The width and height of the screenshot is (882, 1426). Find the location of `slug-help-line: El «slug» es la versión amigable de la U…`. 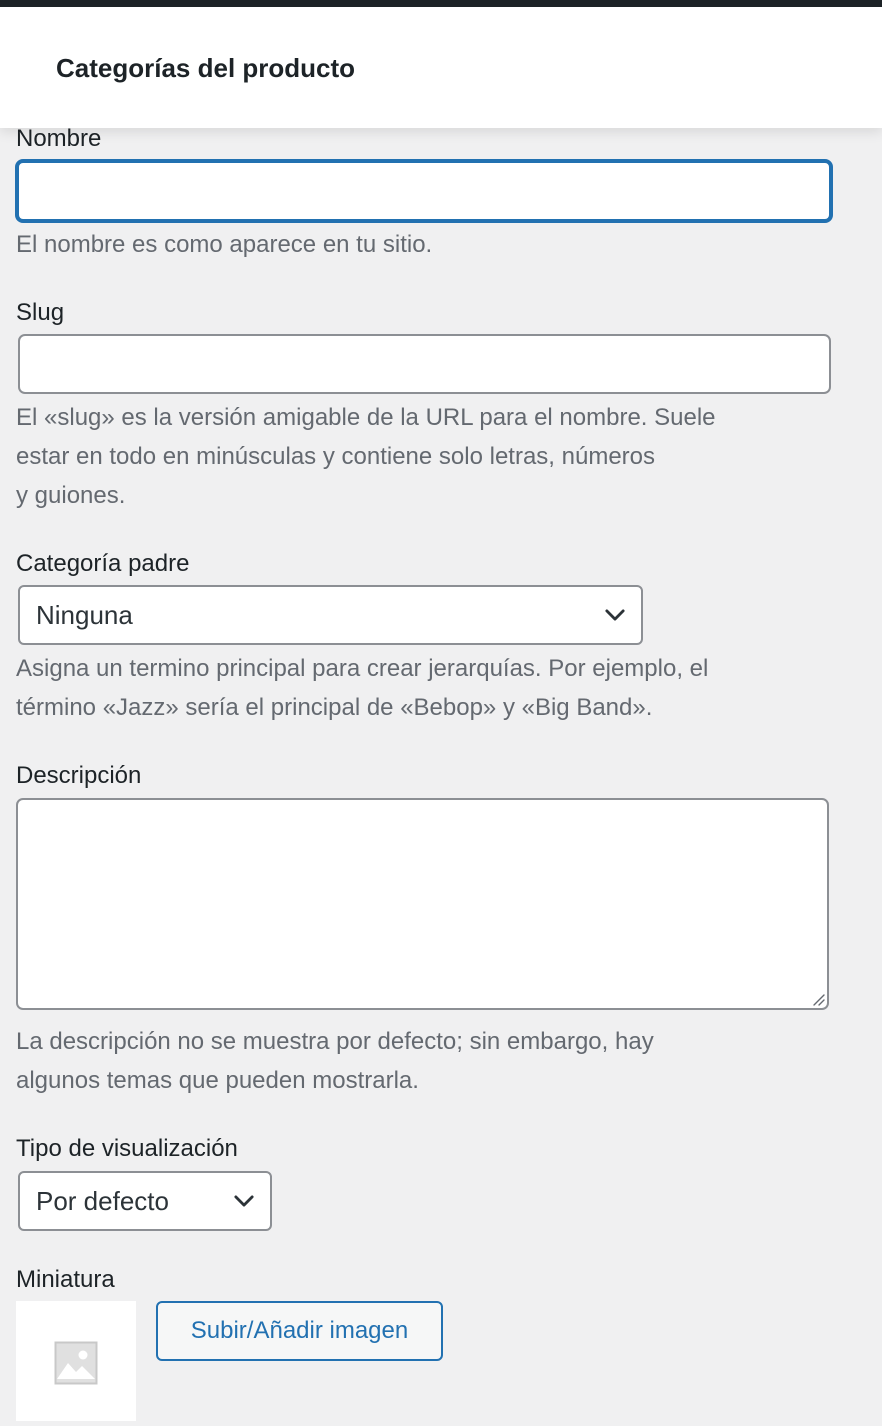

slug-help-line: El «slug» es la versión amigable de la U… is located at coordinates (366, 417).